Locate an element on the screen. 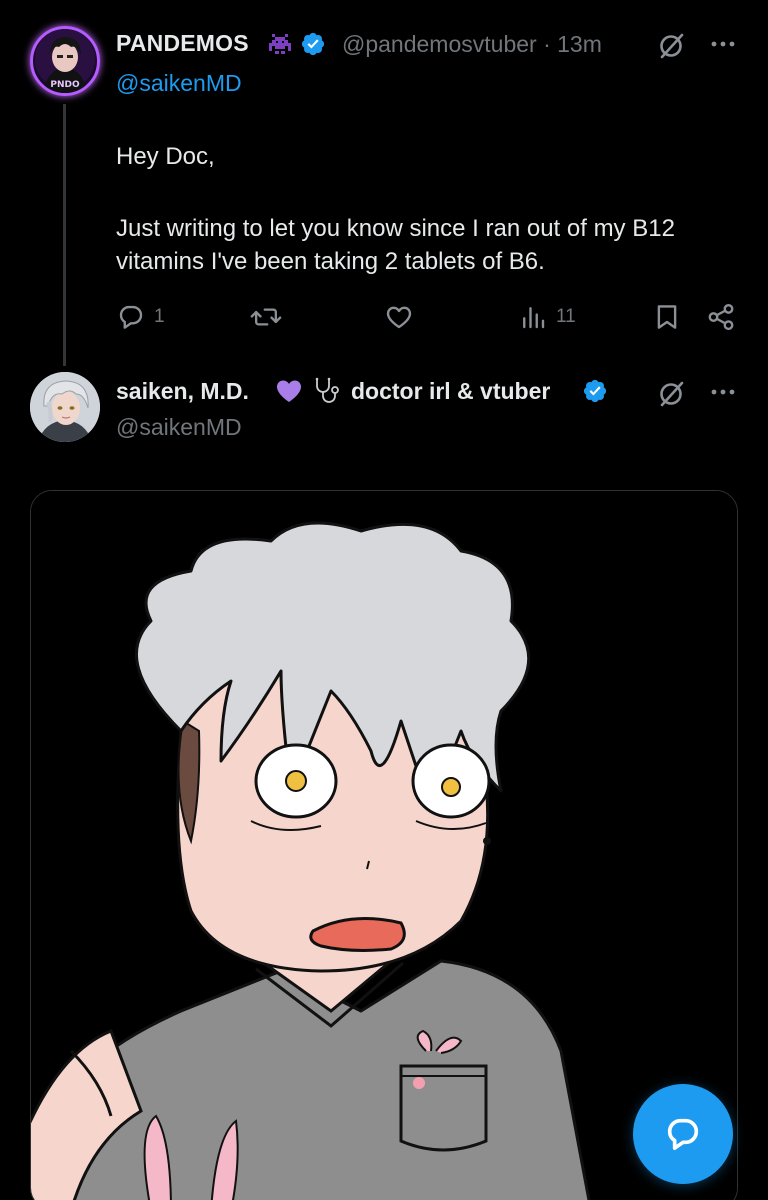  space-invader-icon is located at coordinates (280, 44).